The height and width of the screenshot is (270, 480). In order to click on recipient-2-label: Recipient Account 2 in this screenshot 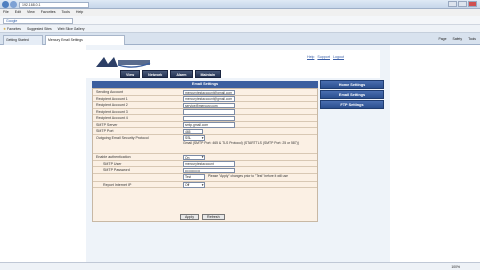, I will do `click(112, 105)`.